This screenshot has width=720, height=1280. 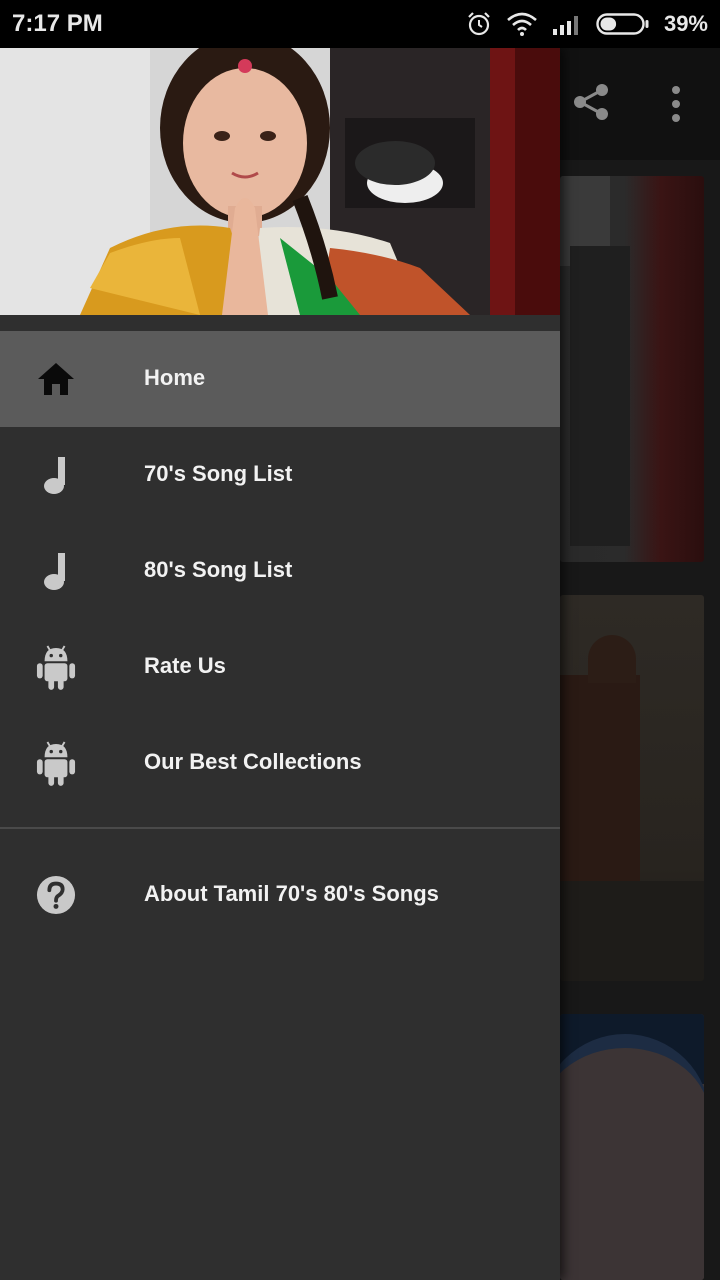 I want to click on menu-item-80s-song-list: 80's Song List, so click(x=280, y=571).